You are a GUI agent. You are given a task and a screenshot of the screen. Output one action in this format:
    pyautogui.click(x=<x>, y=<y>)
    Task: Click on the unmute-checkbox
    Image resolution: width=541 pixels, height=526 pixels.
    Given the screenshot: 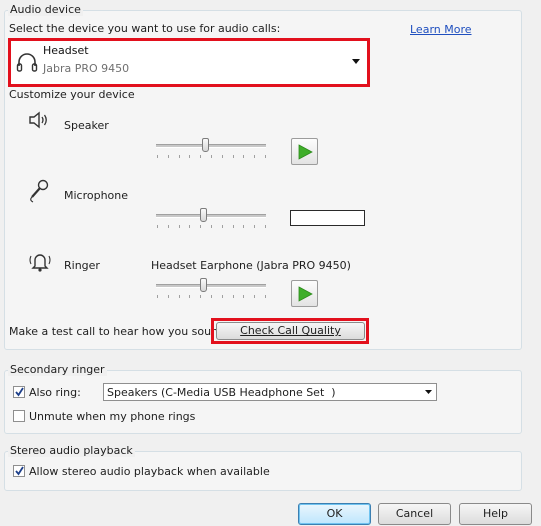 What is the action you would take?
    pyautogui.click(x=19, y=416)
    